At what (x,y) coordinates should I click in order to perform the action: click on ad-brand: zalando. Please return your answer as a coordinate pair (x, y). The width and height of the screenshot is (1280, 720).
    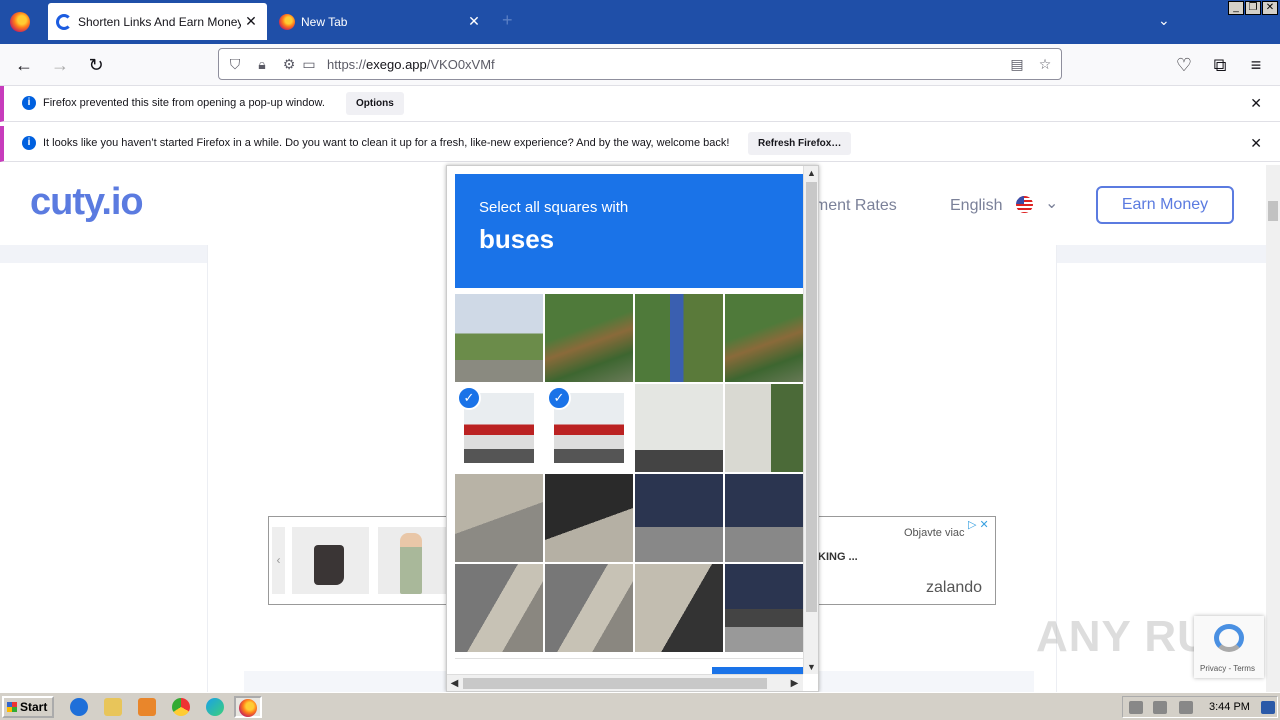
    Looking at the image, I should click on (954, 588).